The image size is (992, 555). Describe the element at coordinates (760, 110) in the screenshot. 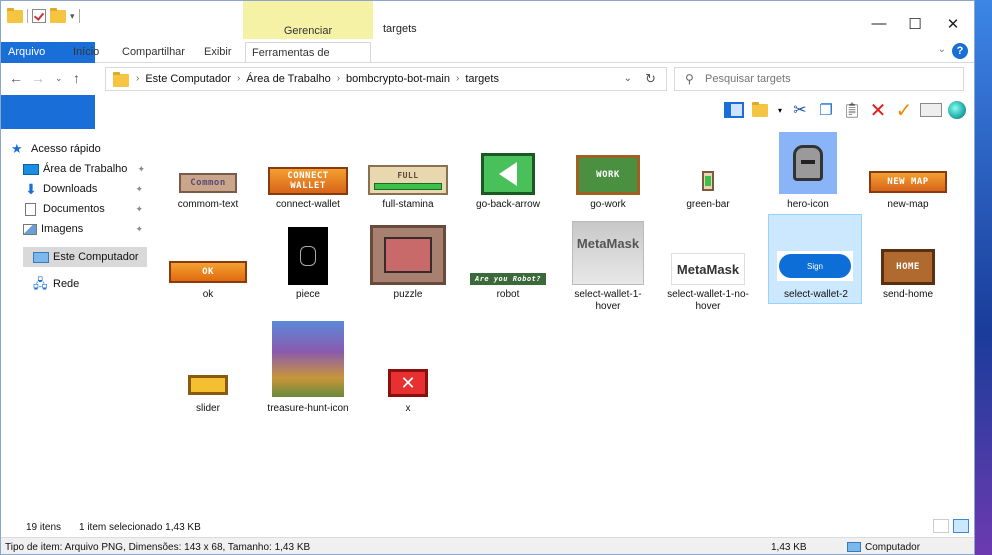

I see `view-options-icon` at that location.